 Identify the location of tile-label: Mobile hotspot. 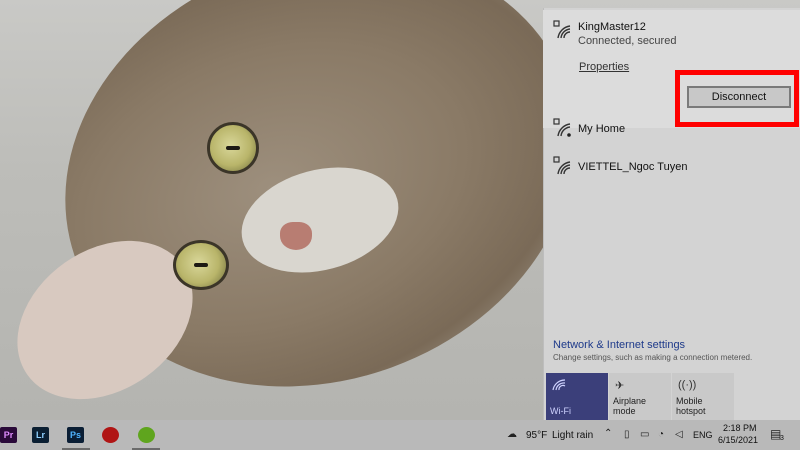
(691, 406).